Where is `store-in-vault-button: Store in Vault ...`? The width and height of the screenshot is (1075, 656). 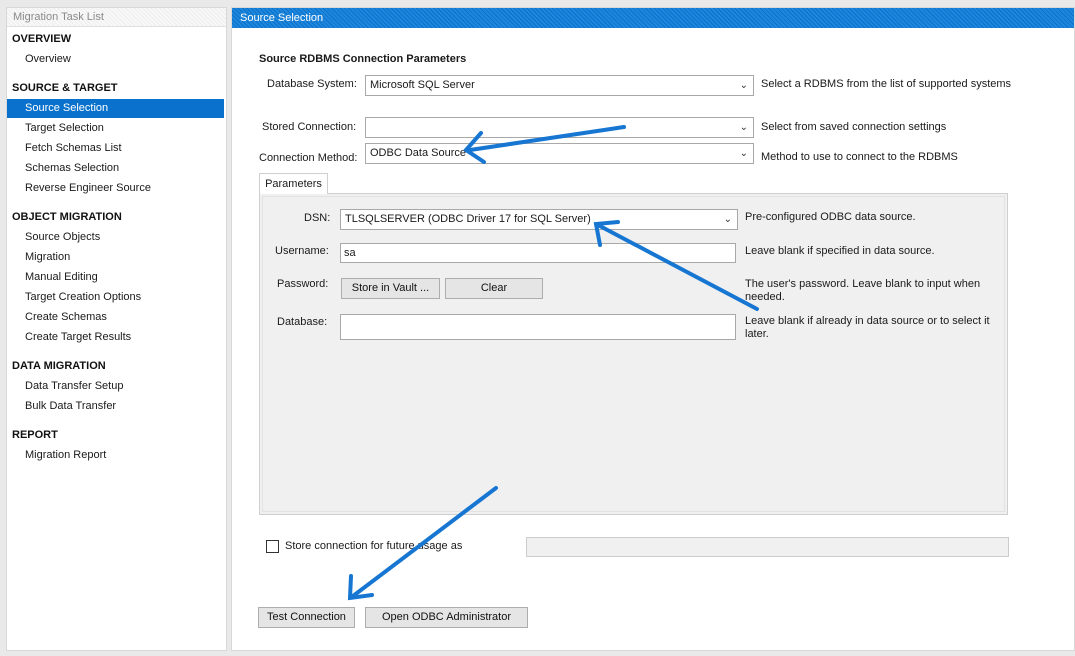 store-in-vault-button: Store in Vault ... is located at coordinates (390, 288).